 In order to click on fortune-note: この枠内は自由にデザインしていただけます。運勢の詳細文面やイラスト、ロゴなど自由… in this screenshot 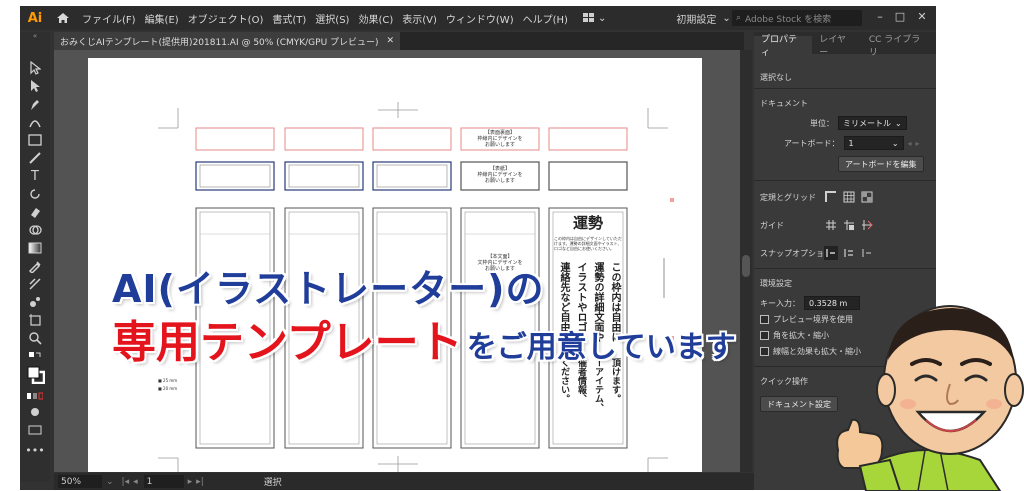, I will do `click(588, 243)`.